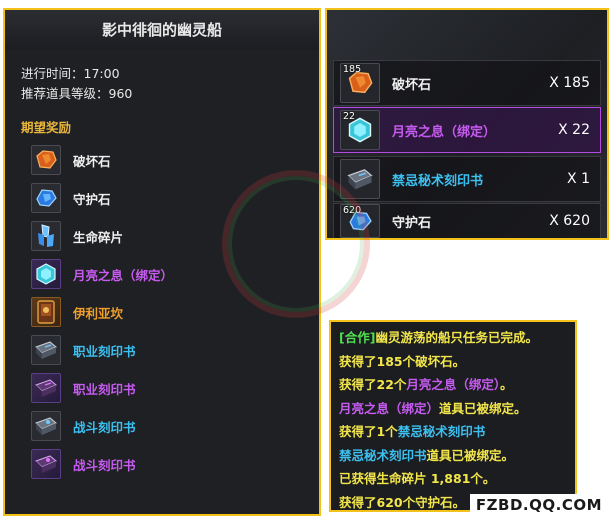  I want to click on combat-engraving-book-icon, so click(46, 426).